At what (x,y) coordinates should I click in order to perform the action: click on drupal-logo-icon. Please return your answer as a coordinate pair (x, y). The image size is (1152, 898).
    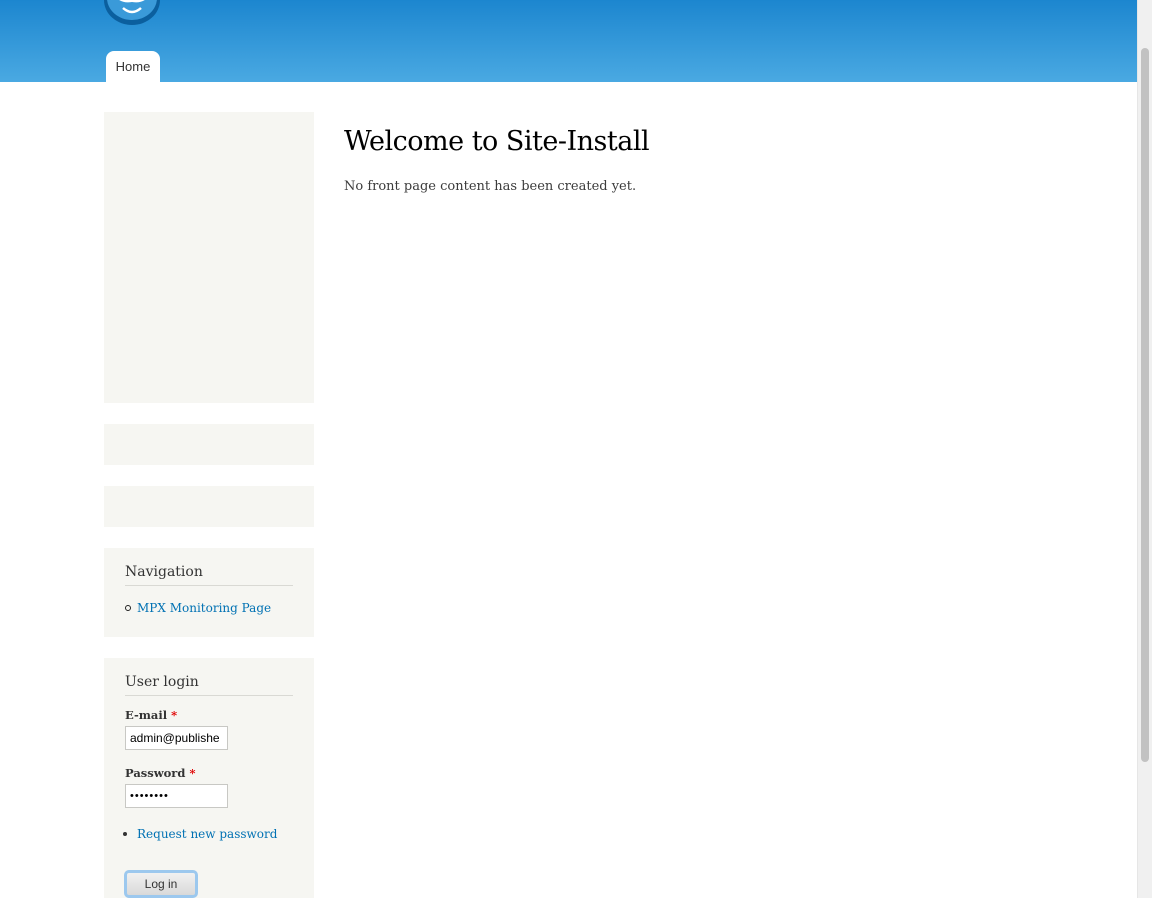
    Looking at the image, I should click on (132, 13).